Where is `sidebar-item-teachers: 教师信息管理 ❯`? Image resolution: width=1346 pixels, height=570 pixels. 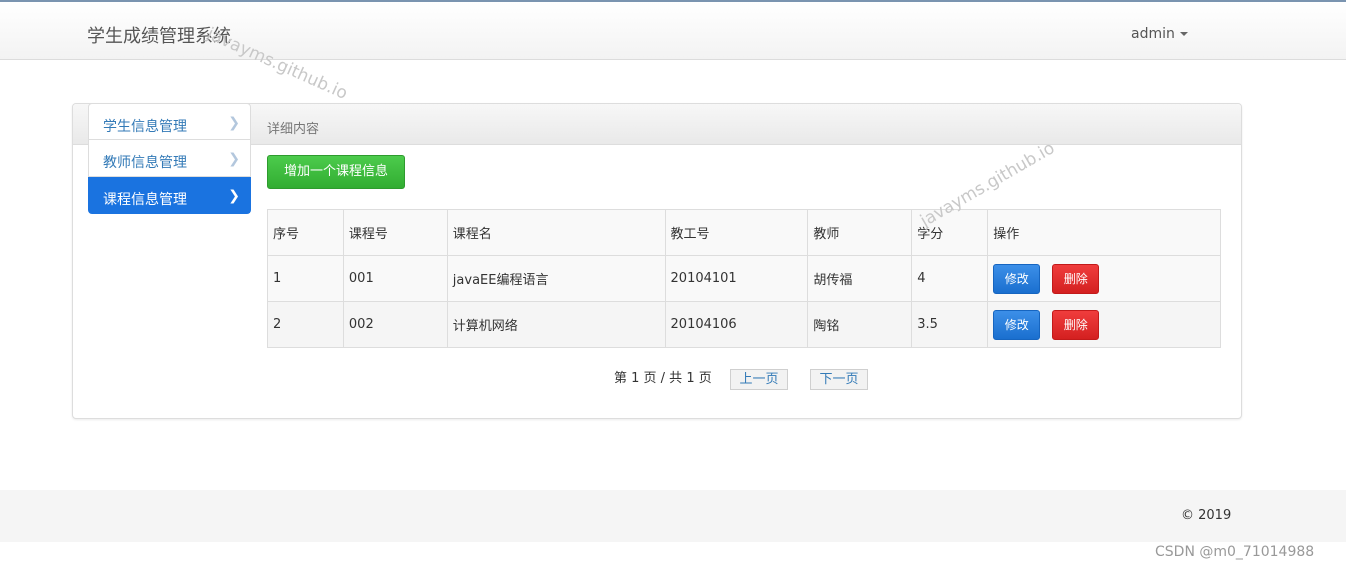
sidebar-item-teachers: 教师信息管理 ❯ is located at coordinates (169, 158).